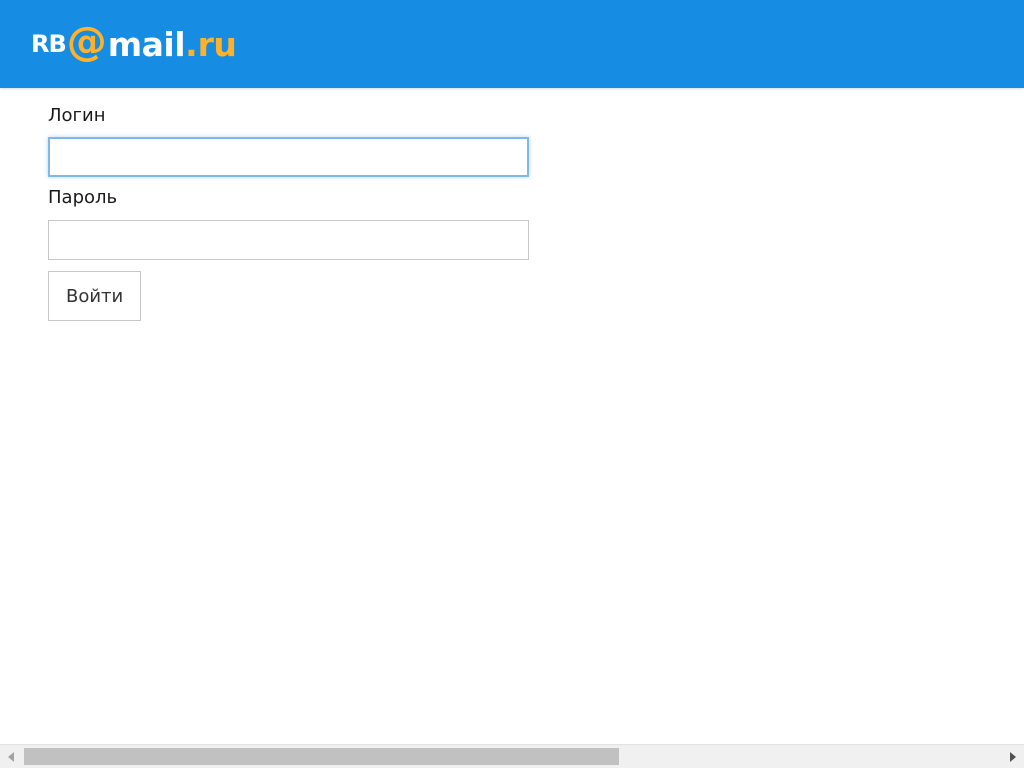  I want to click on scroll-left-button, so click(11, 756).